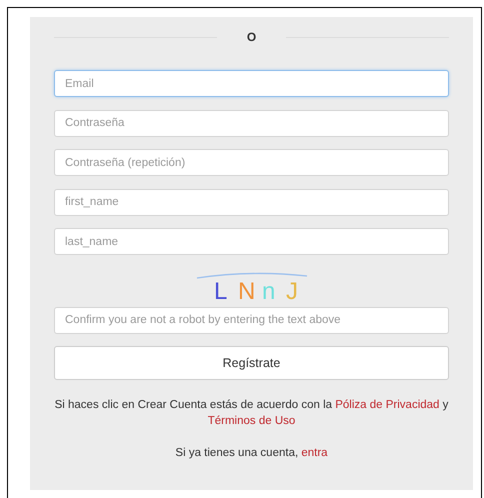 The width and height of the screenshot is (484, 498). Describe the element at coordinates (292, 291) in the screenshot. I see `captcha-letter: J` at that location.